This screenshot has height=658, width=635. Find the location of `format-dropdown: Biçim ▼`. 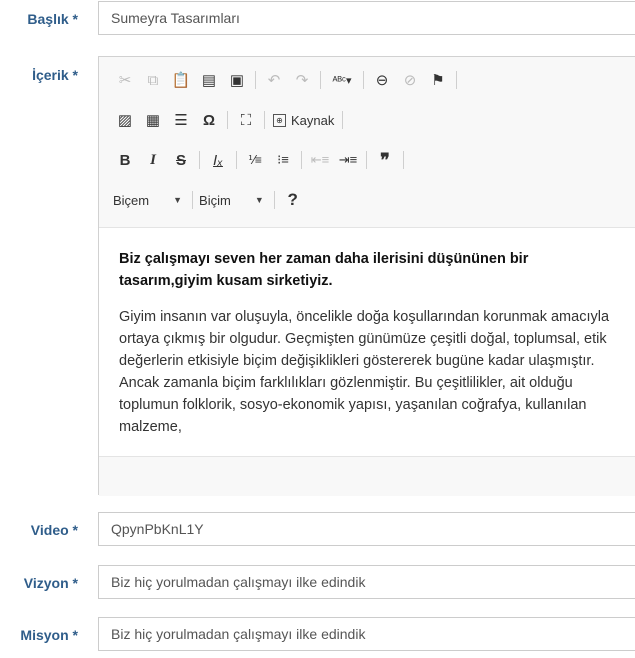

format-dropdown: Biçim ▼ is located at coordinates (231, 200).